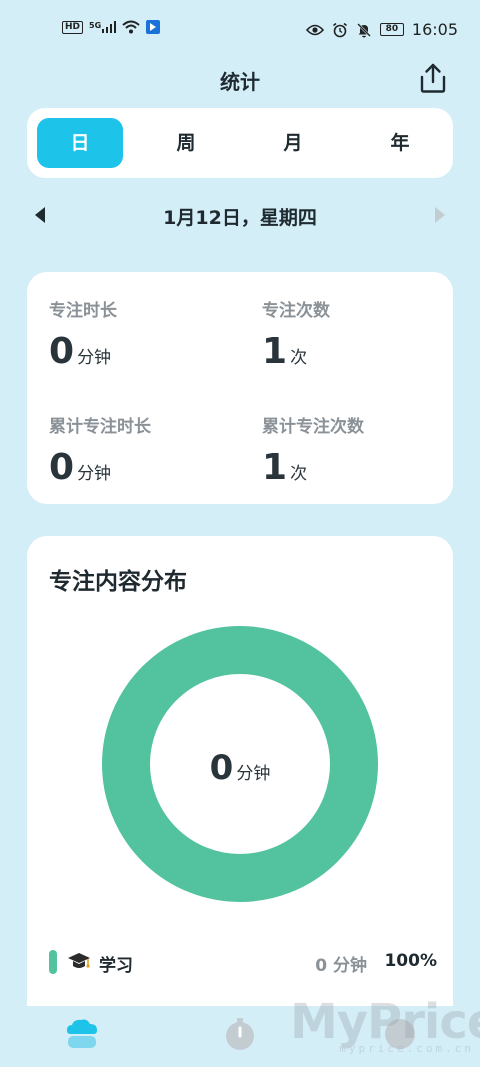 Image resolution: width=480 pixels, height=1067 pixels. What do you see at coordinates (103, 27) in the screenshot?
I see `signal-icon: 5G` at bounding box center [103, 27].